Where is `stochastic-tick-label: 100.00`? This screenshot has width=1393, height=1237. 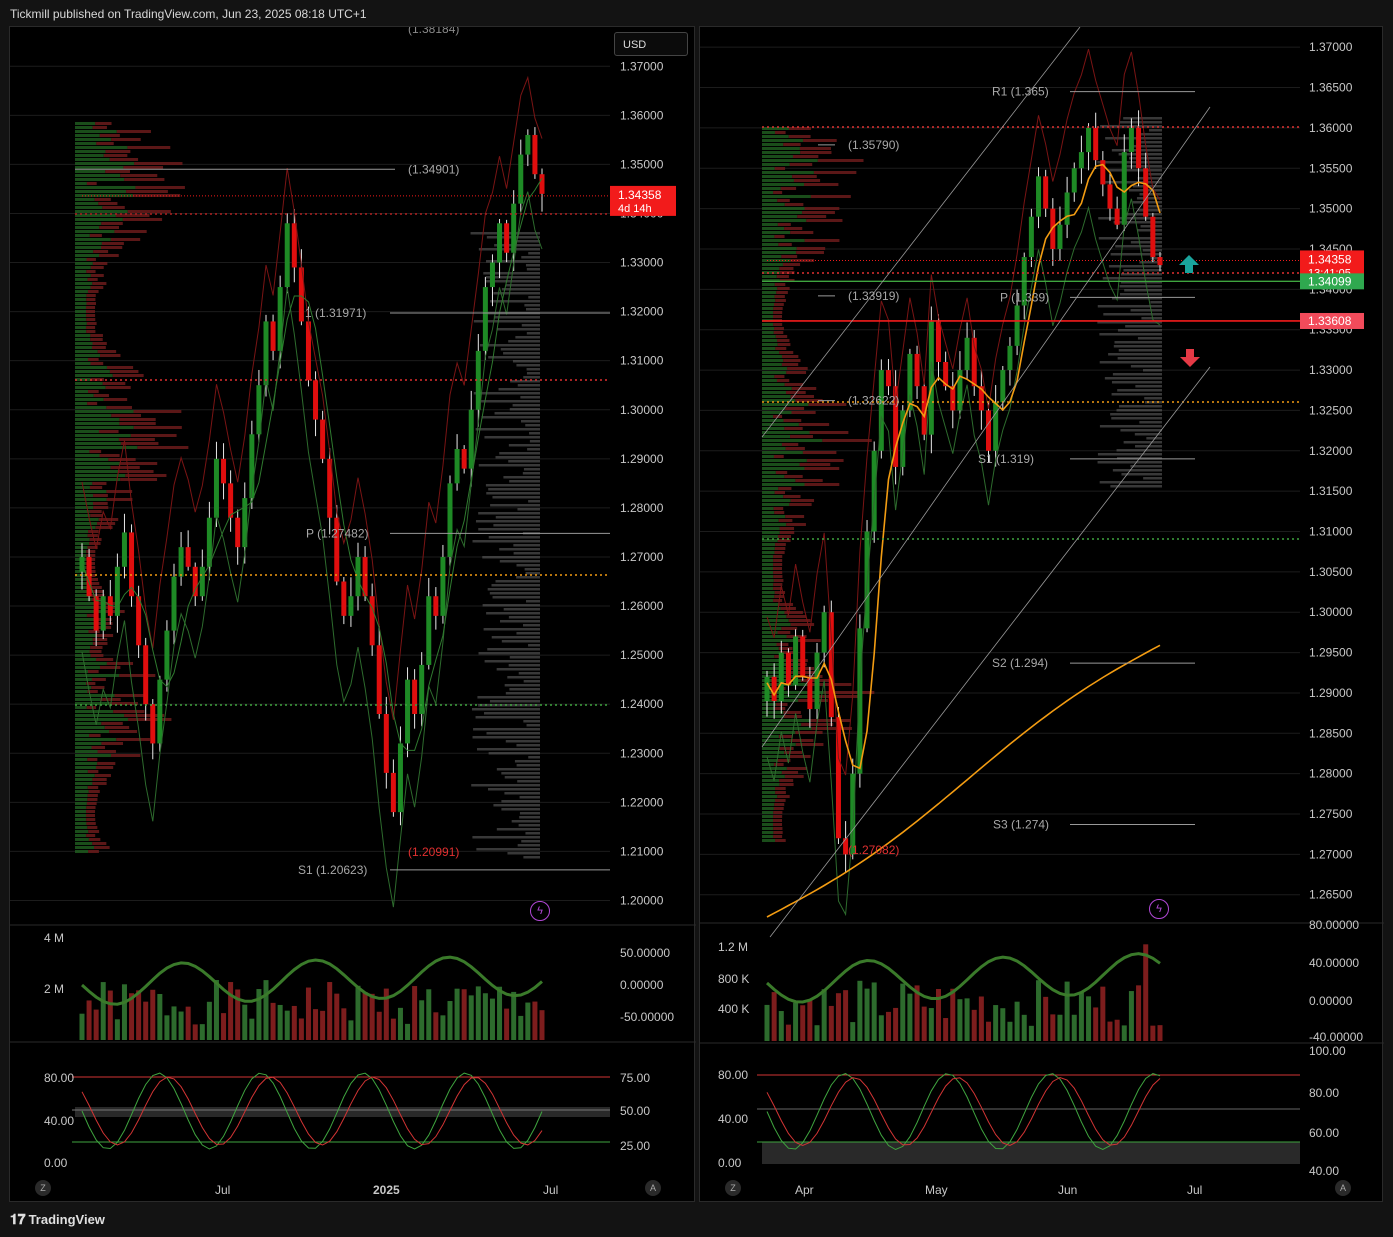 stochastic-tick-label: 100.00 is located at coordinates (1327, 1051).